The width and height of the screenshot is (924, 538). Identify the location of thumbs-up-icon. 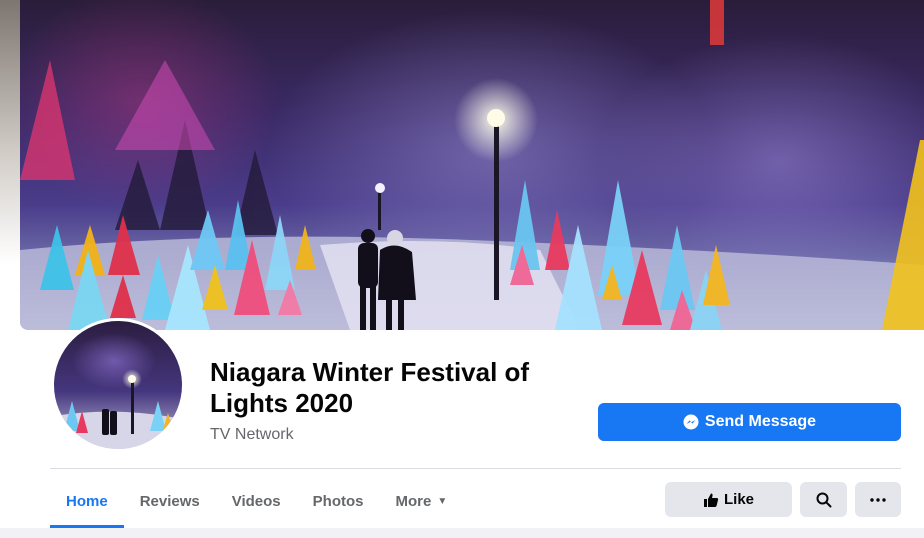
(711, 500).